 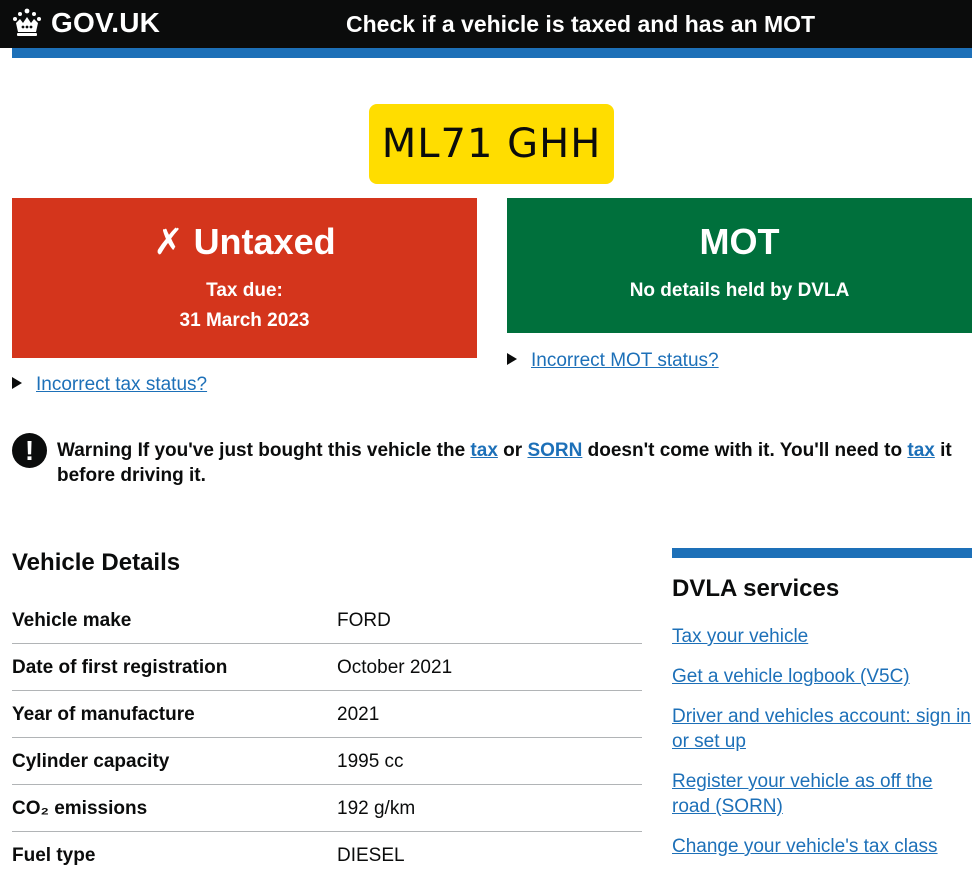 I want to click on row-value: DIESEL, so click(x=371, y=855).